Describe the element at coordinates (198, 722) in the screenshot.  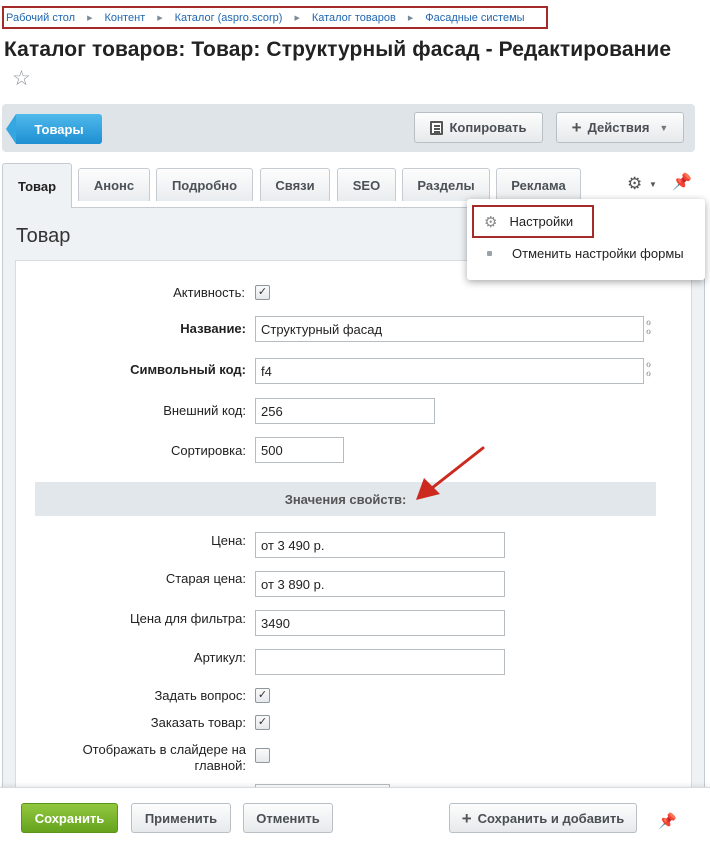
I see `order-product-label: Заказать товар:` at that location.